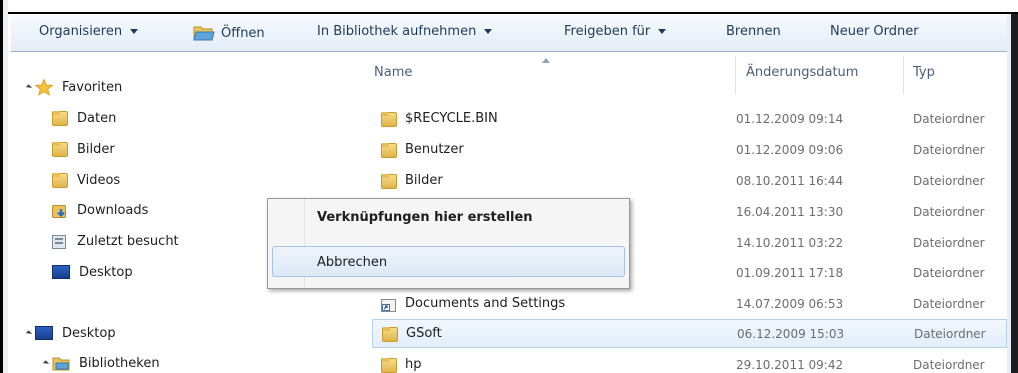 This screenshot has height=373, width=1018. I want to click on file-date: 14.10.2011 03:22, so click(790, 243).